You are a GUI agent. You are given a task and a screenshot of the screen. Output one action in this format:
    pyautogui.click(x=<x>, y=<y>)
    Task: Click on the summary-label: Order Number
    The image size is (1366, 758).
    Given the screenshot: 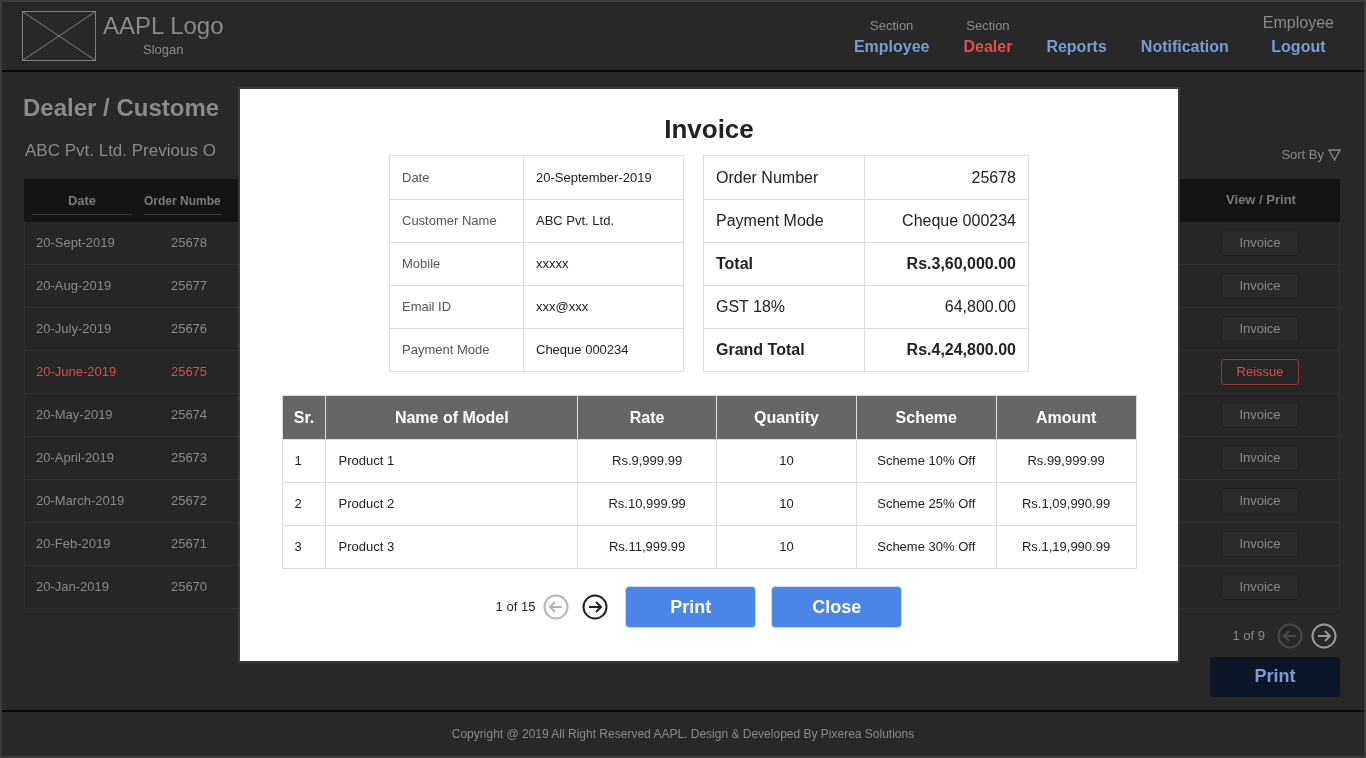 What is the action you would take?
    pyautogui.click(x=784, y=177)
    